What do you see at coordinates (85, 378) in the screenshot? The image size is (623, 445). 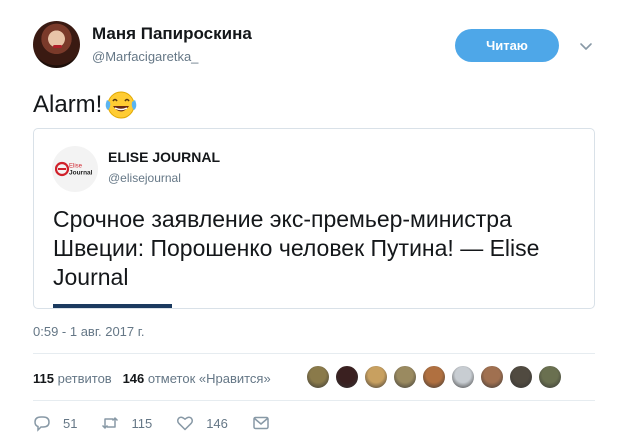 I see `retweets-label: ретвитов` at bounding box center [85, 378].